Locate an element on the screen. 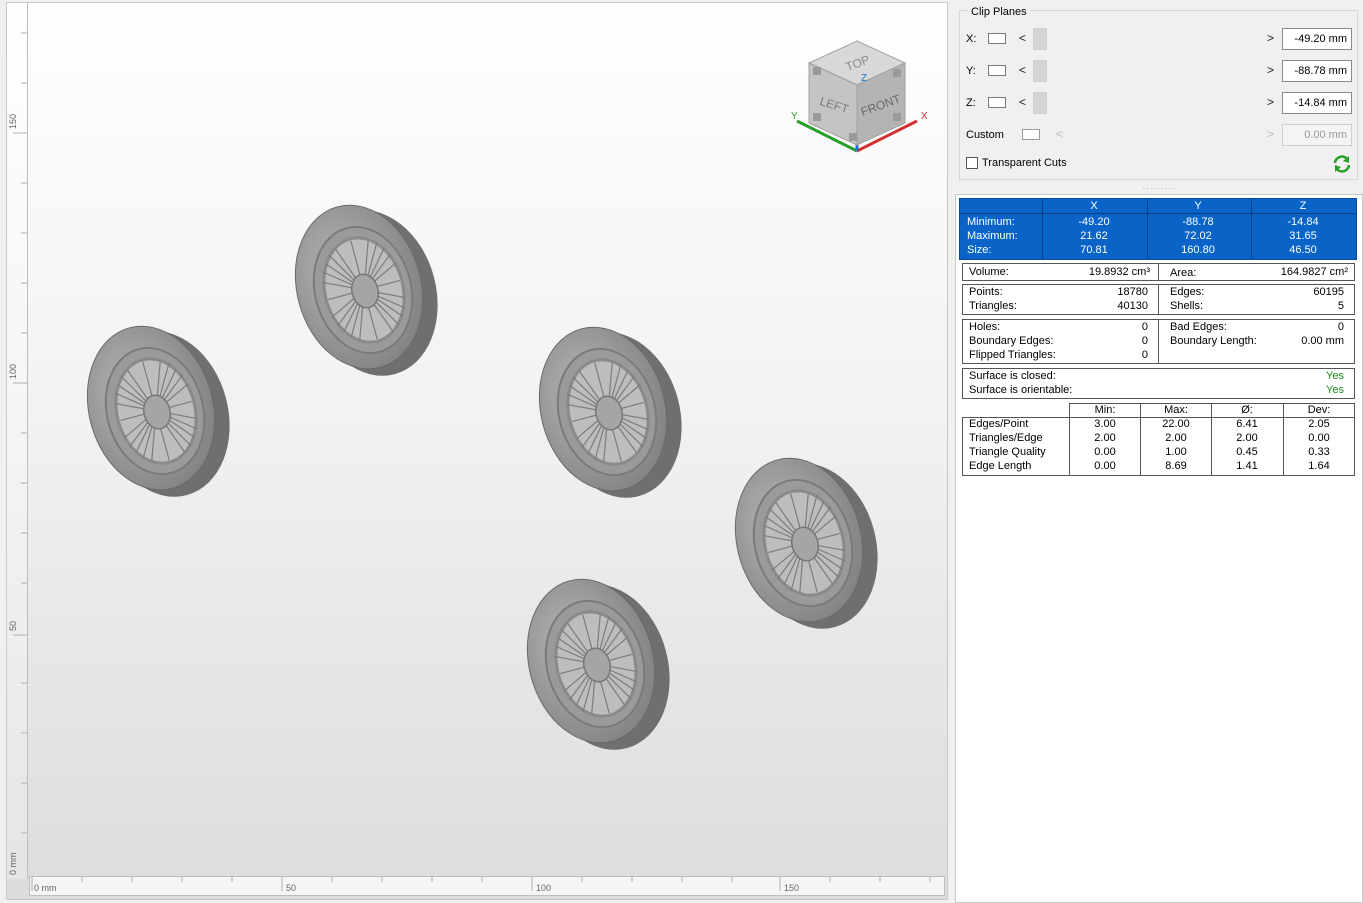  holes-value: 0 is located at coordinates (1144, 327).